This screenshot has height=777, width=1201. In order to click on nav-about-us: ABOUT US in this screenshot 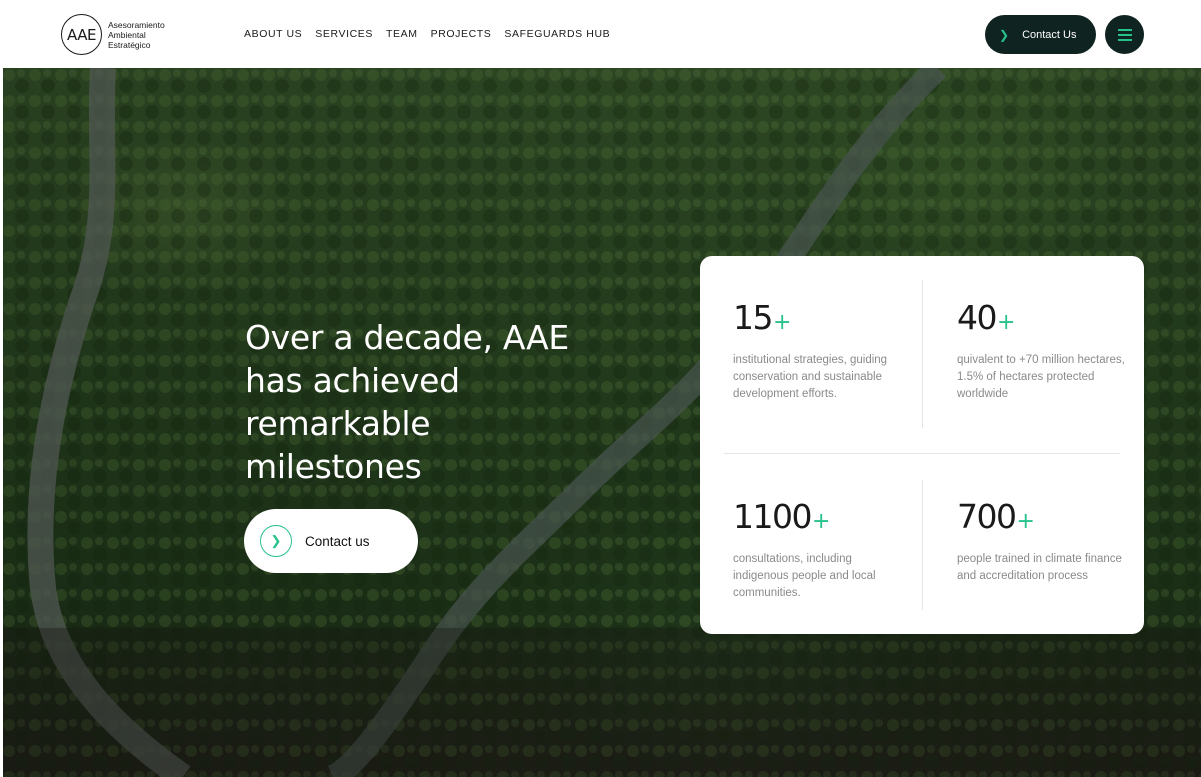, I will do `click(273, 34)`.